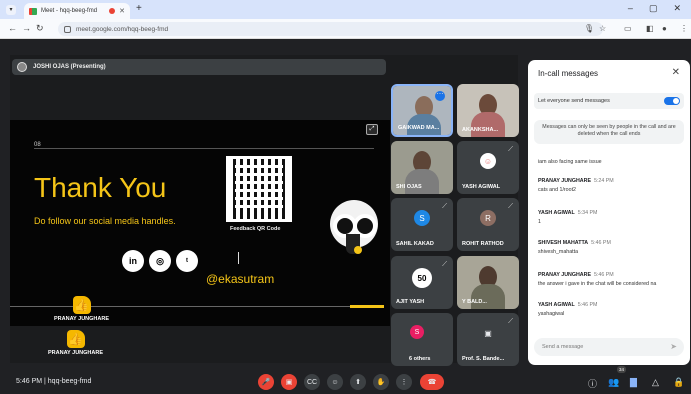 The width and height of the screenshot is (691, 394). I want to click on participant-tile: ☺ ⟋ YASH AGIWAL, so click(488, 167).